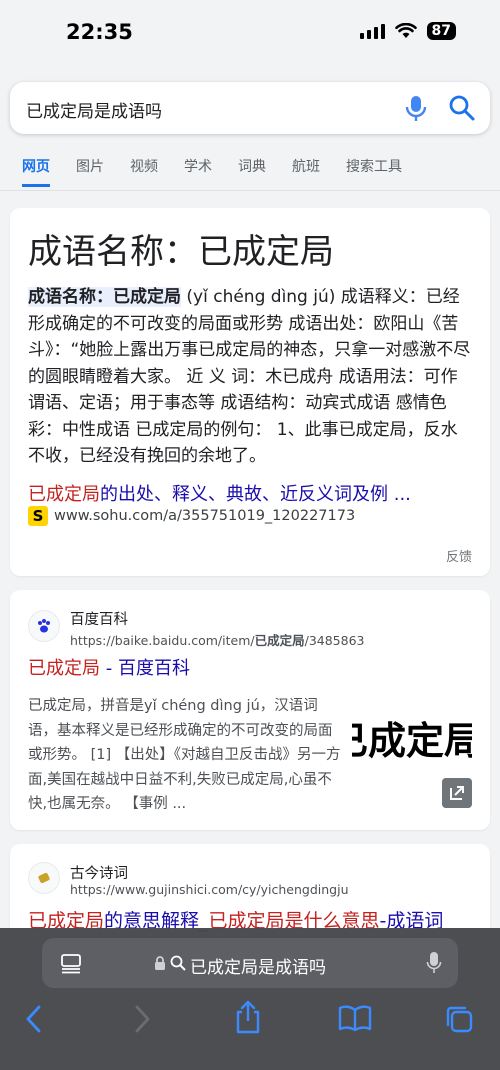  Describe the element at coordinates (142, 1019) in the screenshot. I see `forward-icon` at that location.